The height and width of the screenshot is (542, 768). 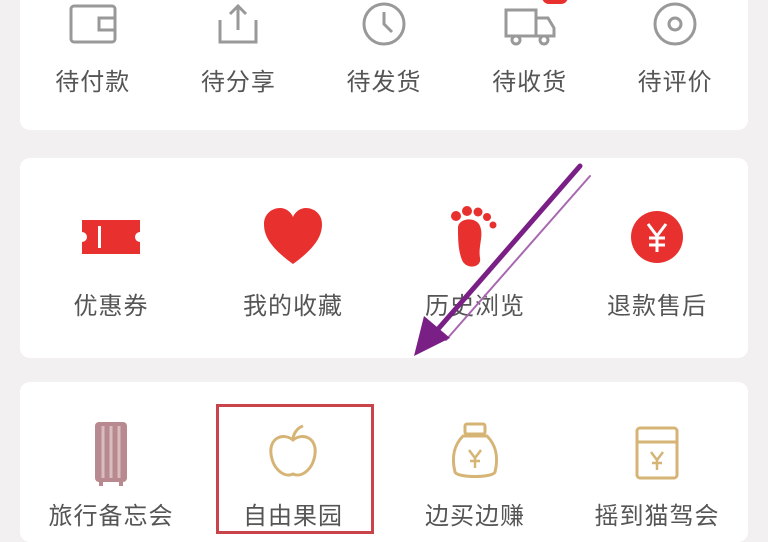 What do you see at coordinates (111, 516) in the screenshot?
I see `tool-travel-memo-label: 旅行备忘会` at bounding box center [111, 516].